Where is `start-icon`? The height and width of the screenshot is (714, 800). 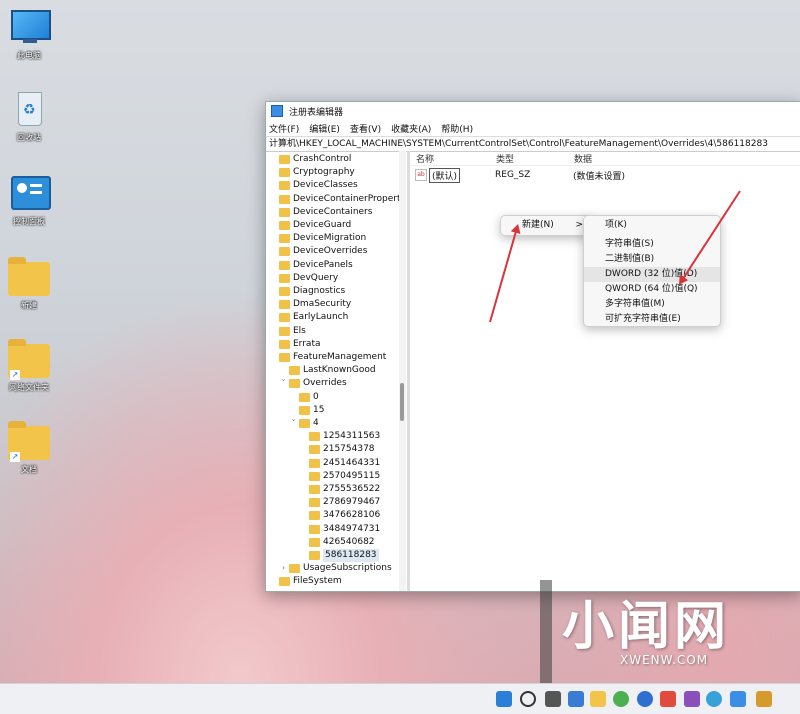
start-icon is located at coordinates (504, 699).